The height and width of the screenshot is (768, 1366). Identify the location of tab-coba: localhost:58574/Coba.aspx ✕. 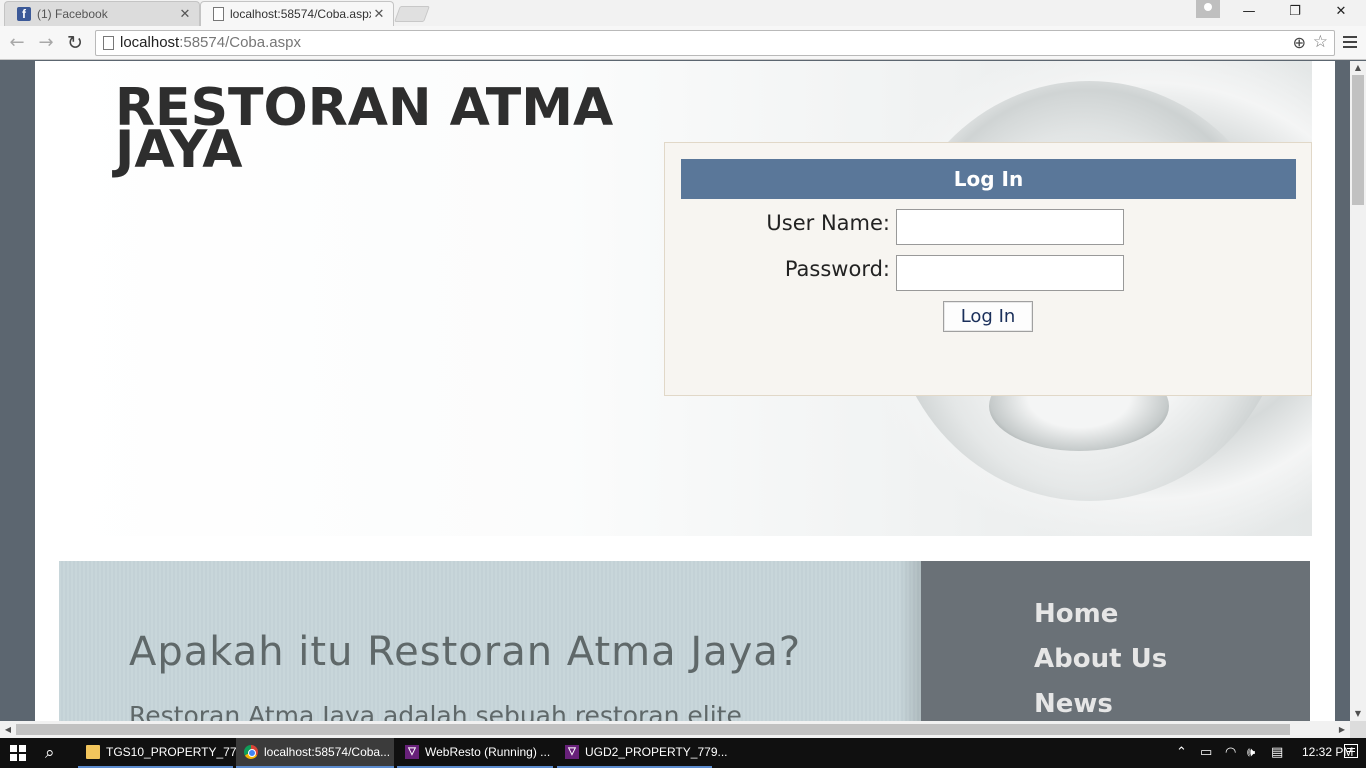
(297, 13).